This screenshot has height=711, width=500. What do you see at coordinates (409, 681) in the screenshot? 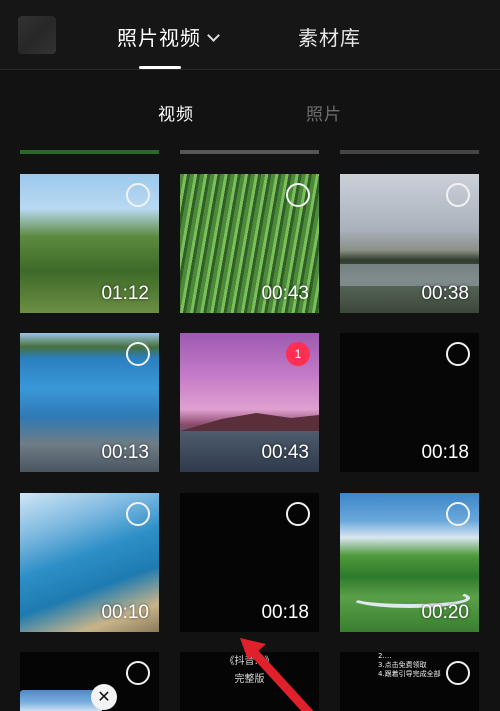
I see `video-tile-partial: 2.… 3.点击免费领取 4.跟着引导完成全部` at bounding box center [409, 681].